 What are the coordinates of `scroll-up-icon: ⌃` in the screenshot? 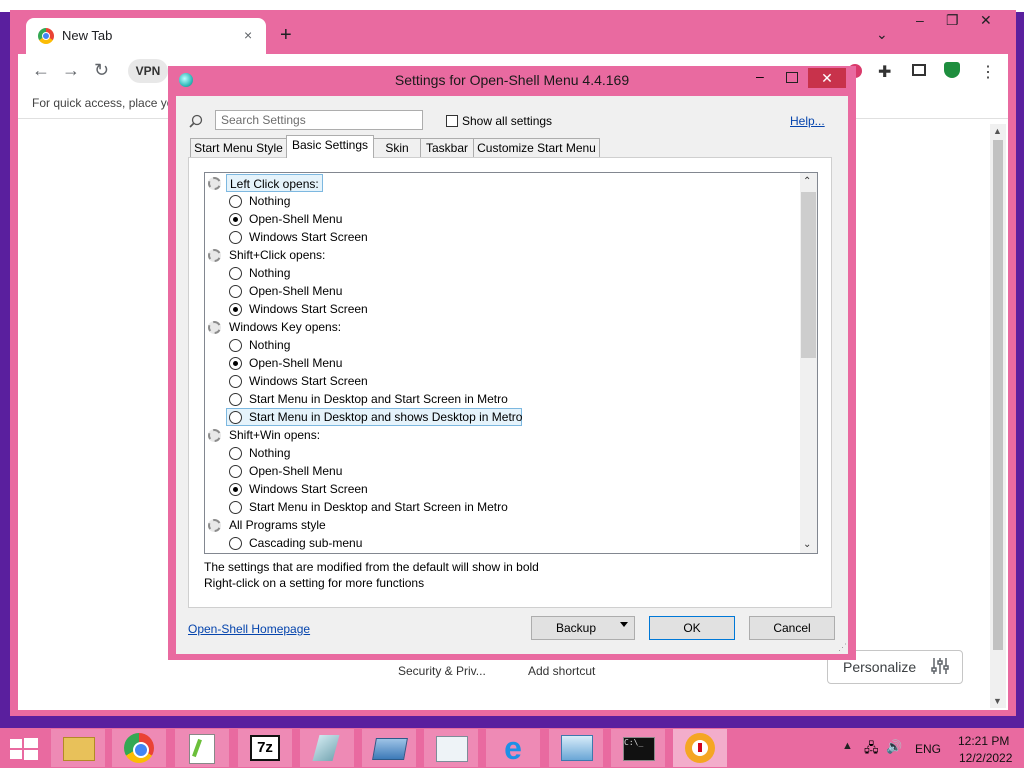 It's located at (807, 181).